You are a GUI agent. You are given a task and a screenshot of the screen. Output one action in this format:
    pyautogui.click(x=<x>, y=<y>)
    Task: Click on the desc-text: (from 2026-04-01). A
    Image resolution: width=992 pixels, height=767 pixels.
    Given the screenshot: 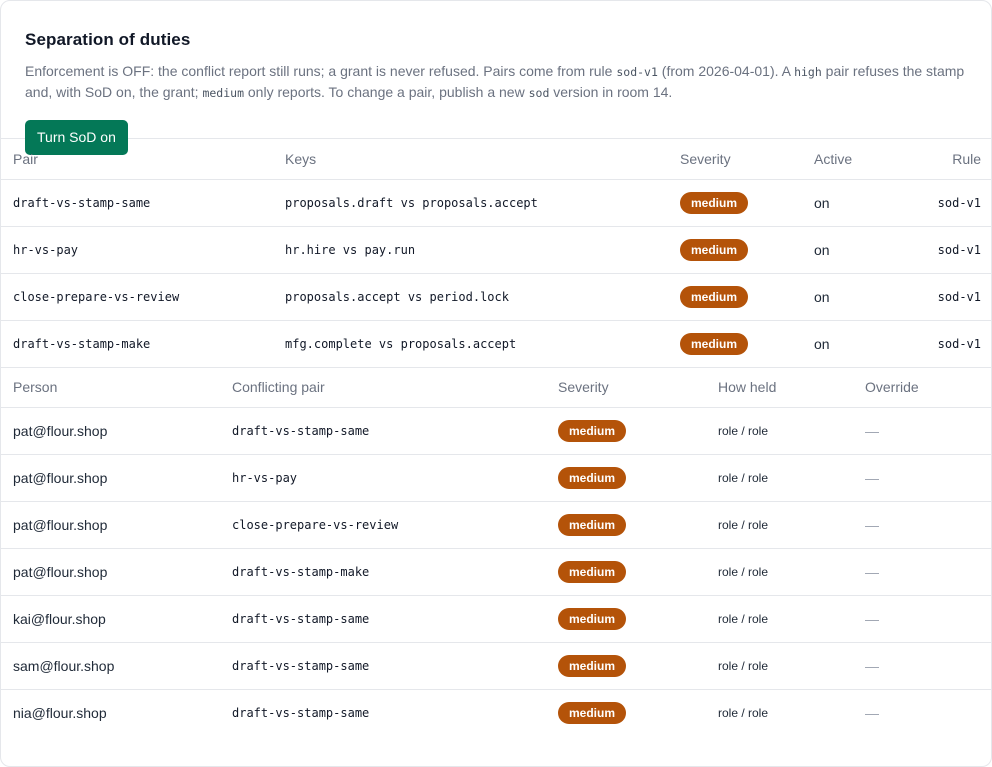 What is the action you would take?
    pyautogui.click(x=726, y=71)
    